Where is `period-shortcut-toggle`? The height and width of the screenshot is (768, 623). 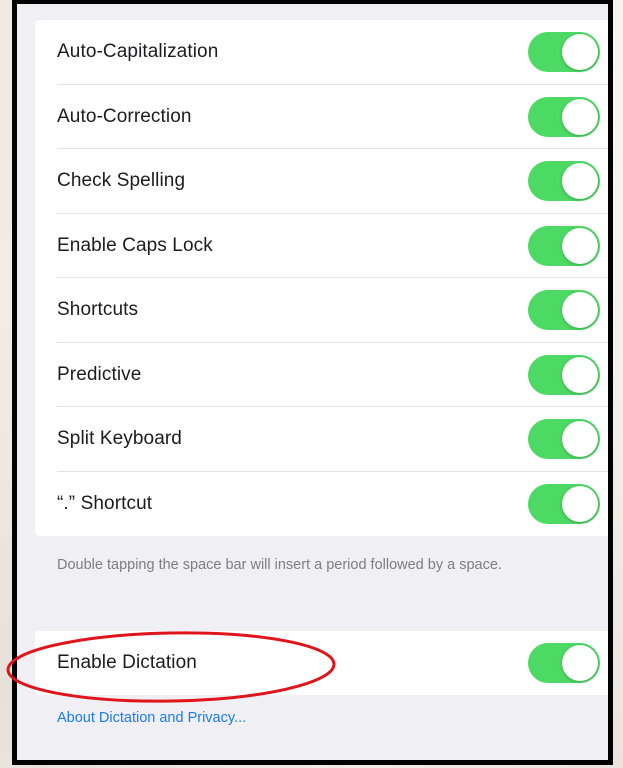
period-shortcut-toggle is located at coordinates (564, 503).